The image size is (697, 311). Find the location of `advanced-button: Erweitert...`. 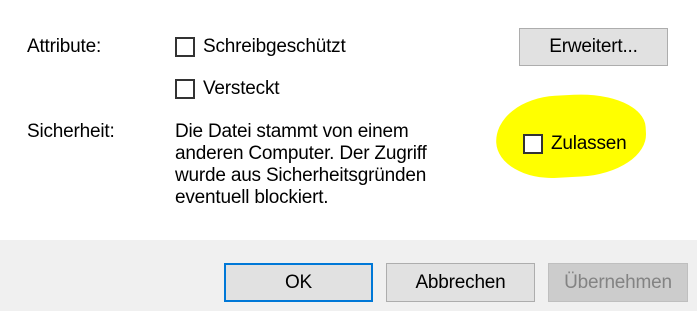

advanced-button: Erweitert... is located at coordinates (593, 47).